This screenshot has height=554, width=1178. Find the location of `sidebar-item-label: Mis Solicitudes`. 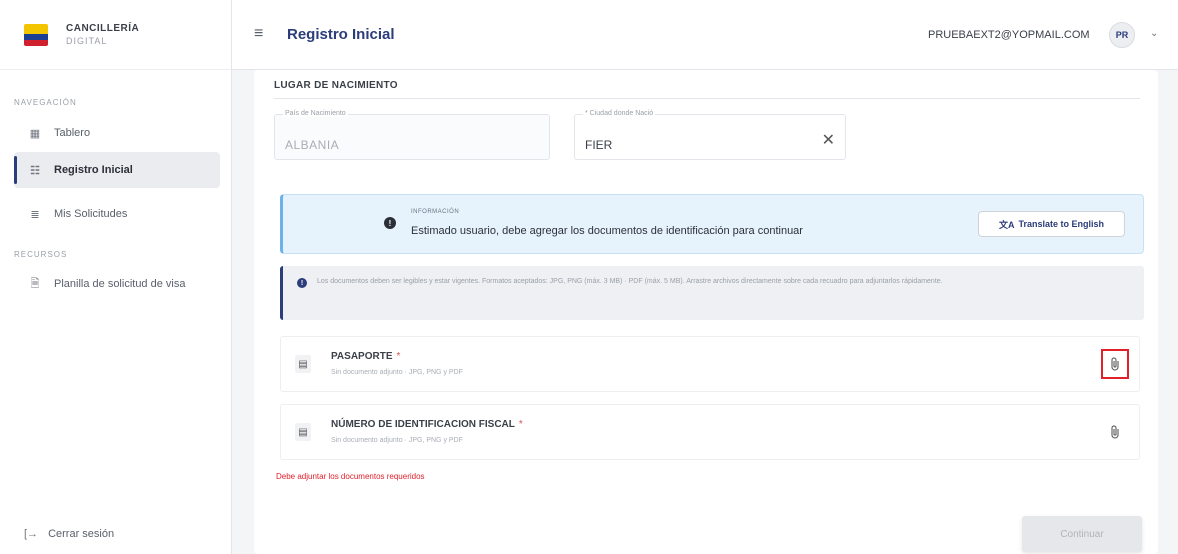

sidebar-item-label: Mis Solicitudes is located at coordinates (91, 214).